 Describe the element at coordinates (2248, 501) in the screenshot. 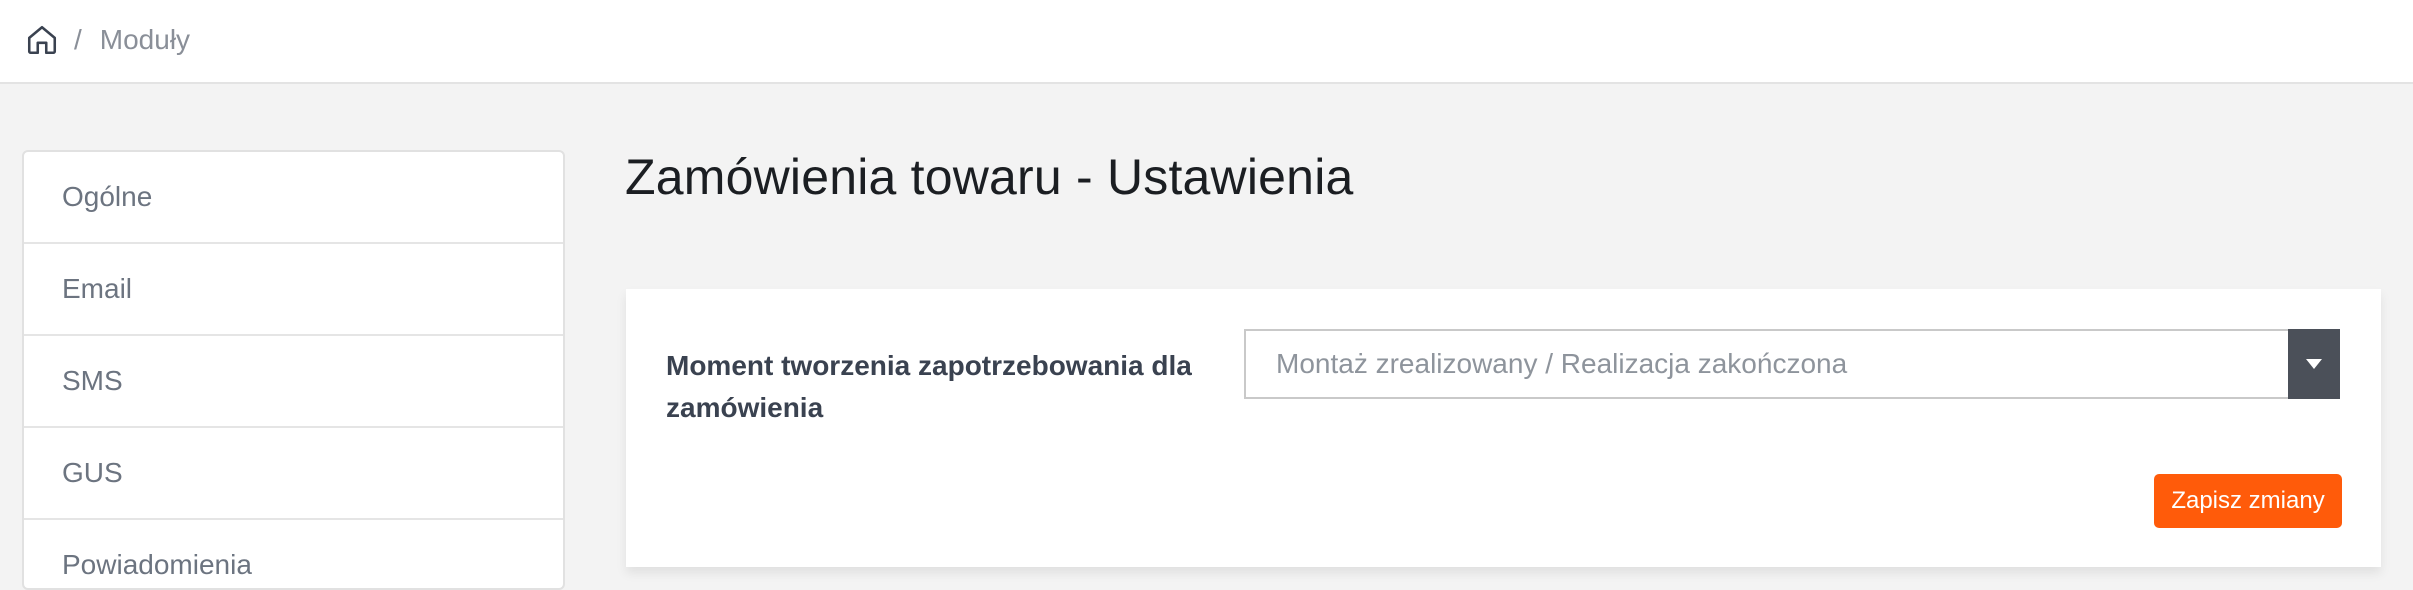

I see `save-button: Zapisz zmiany` at that location.